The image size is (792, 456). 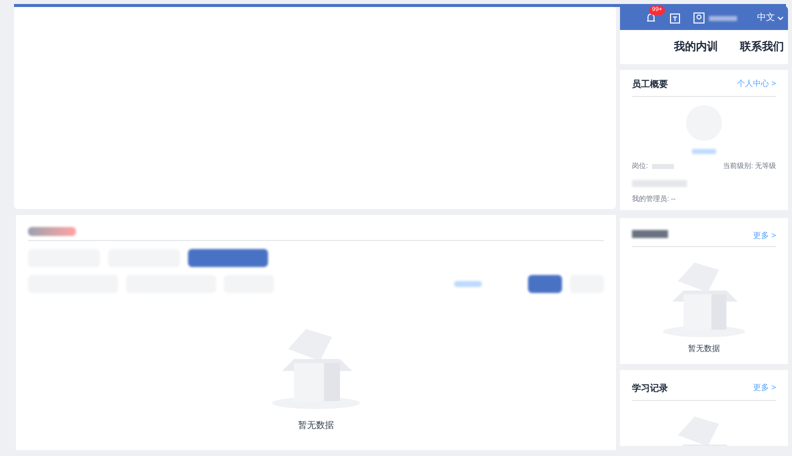 What do you see at coordinates (545, 284) in the screenshot?
I see `search-button` at bounding box center [545, 284].